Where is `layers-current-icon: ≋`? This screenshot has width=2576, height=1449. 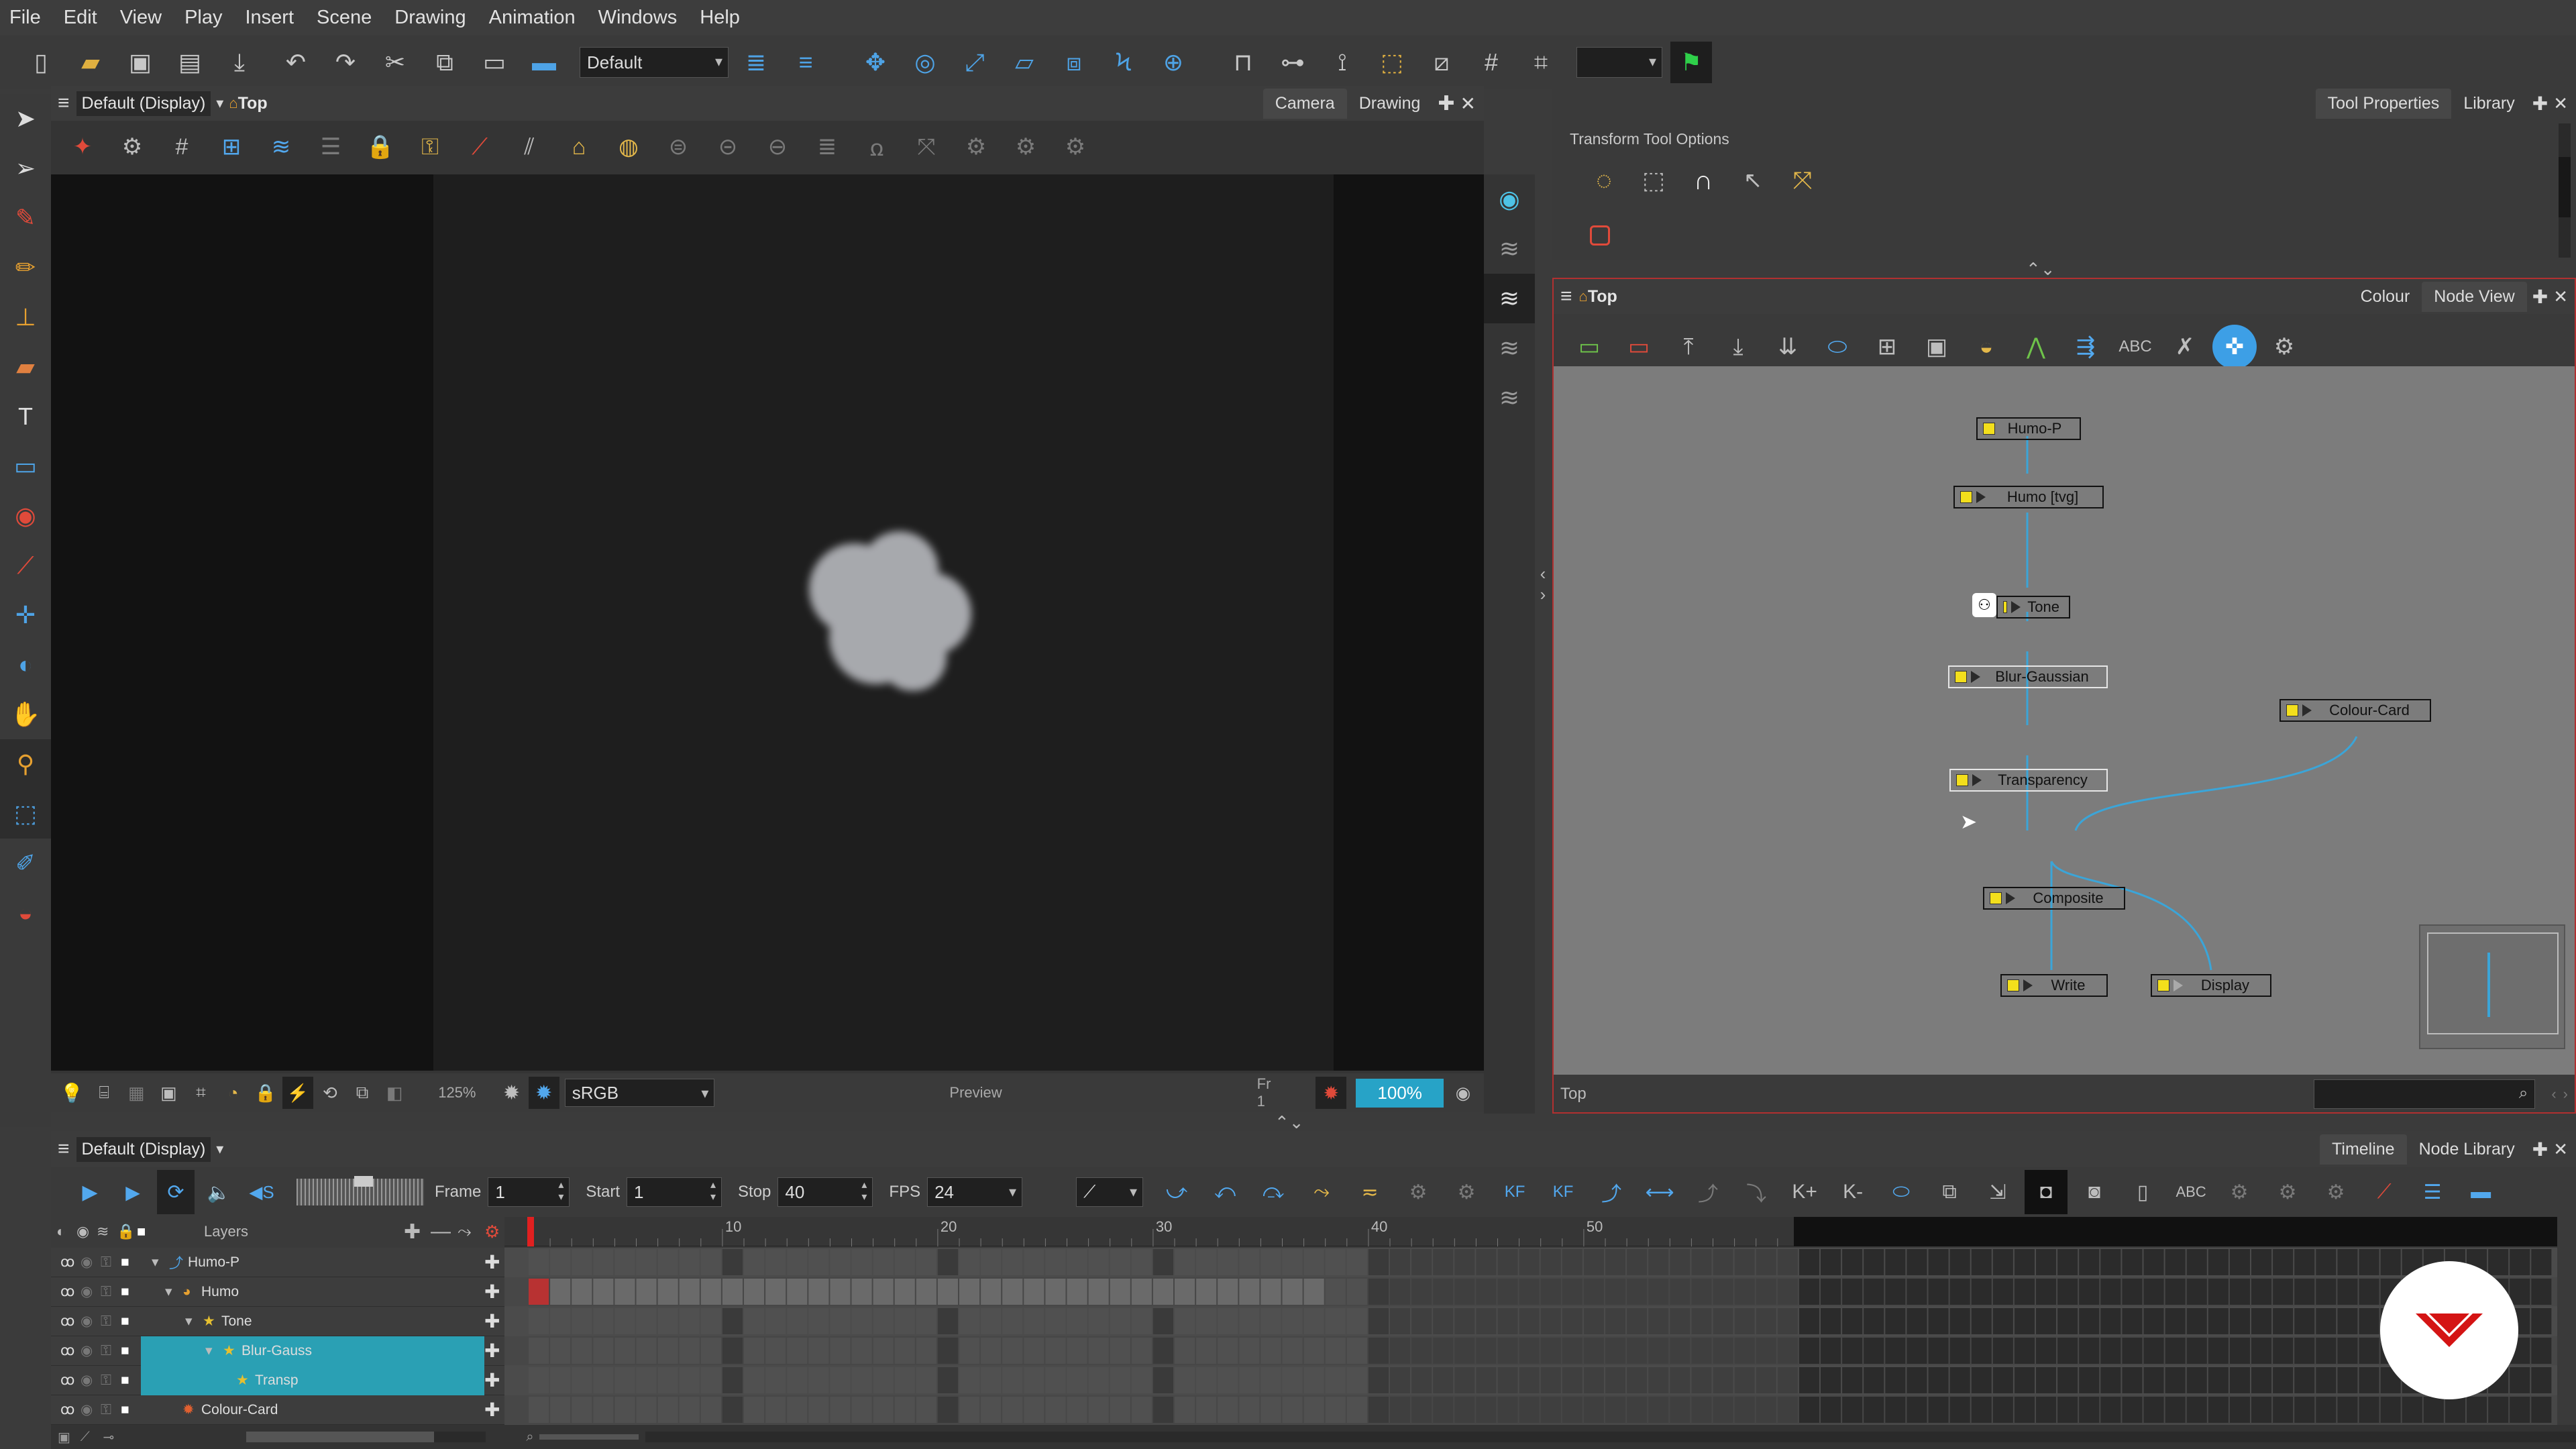 layers-current-icon: ≋ is located at coordinates (1509, 298).